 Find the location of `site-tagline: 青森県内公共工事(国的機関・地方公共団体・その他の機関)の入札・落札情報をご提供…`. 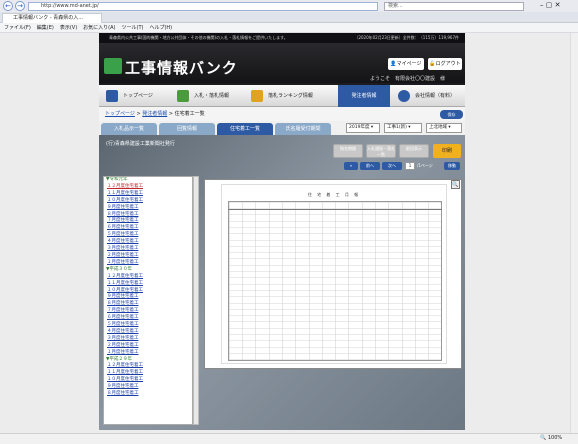

site-tagline: 青森県内公共工事(国的機関・地方公共団体・その他の機関)の入札・落札情報をご提供… is located at coordinates (282, 38).